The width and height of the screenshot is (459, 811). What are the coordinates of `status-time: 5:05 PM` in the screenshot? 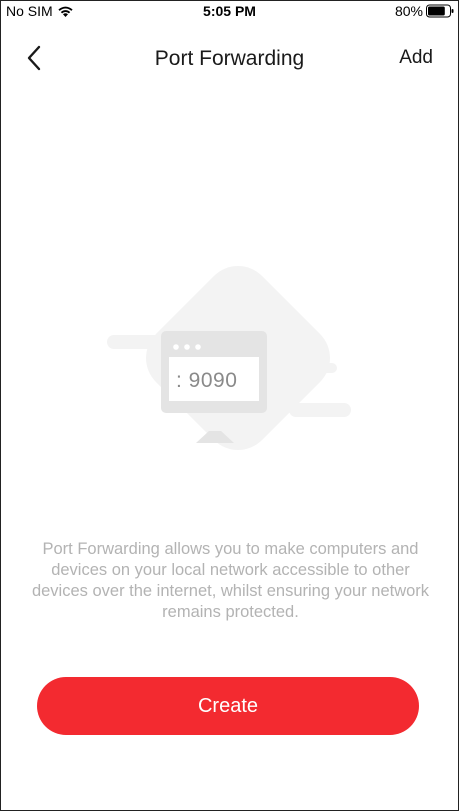 It's located at (229, 11).